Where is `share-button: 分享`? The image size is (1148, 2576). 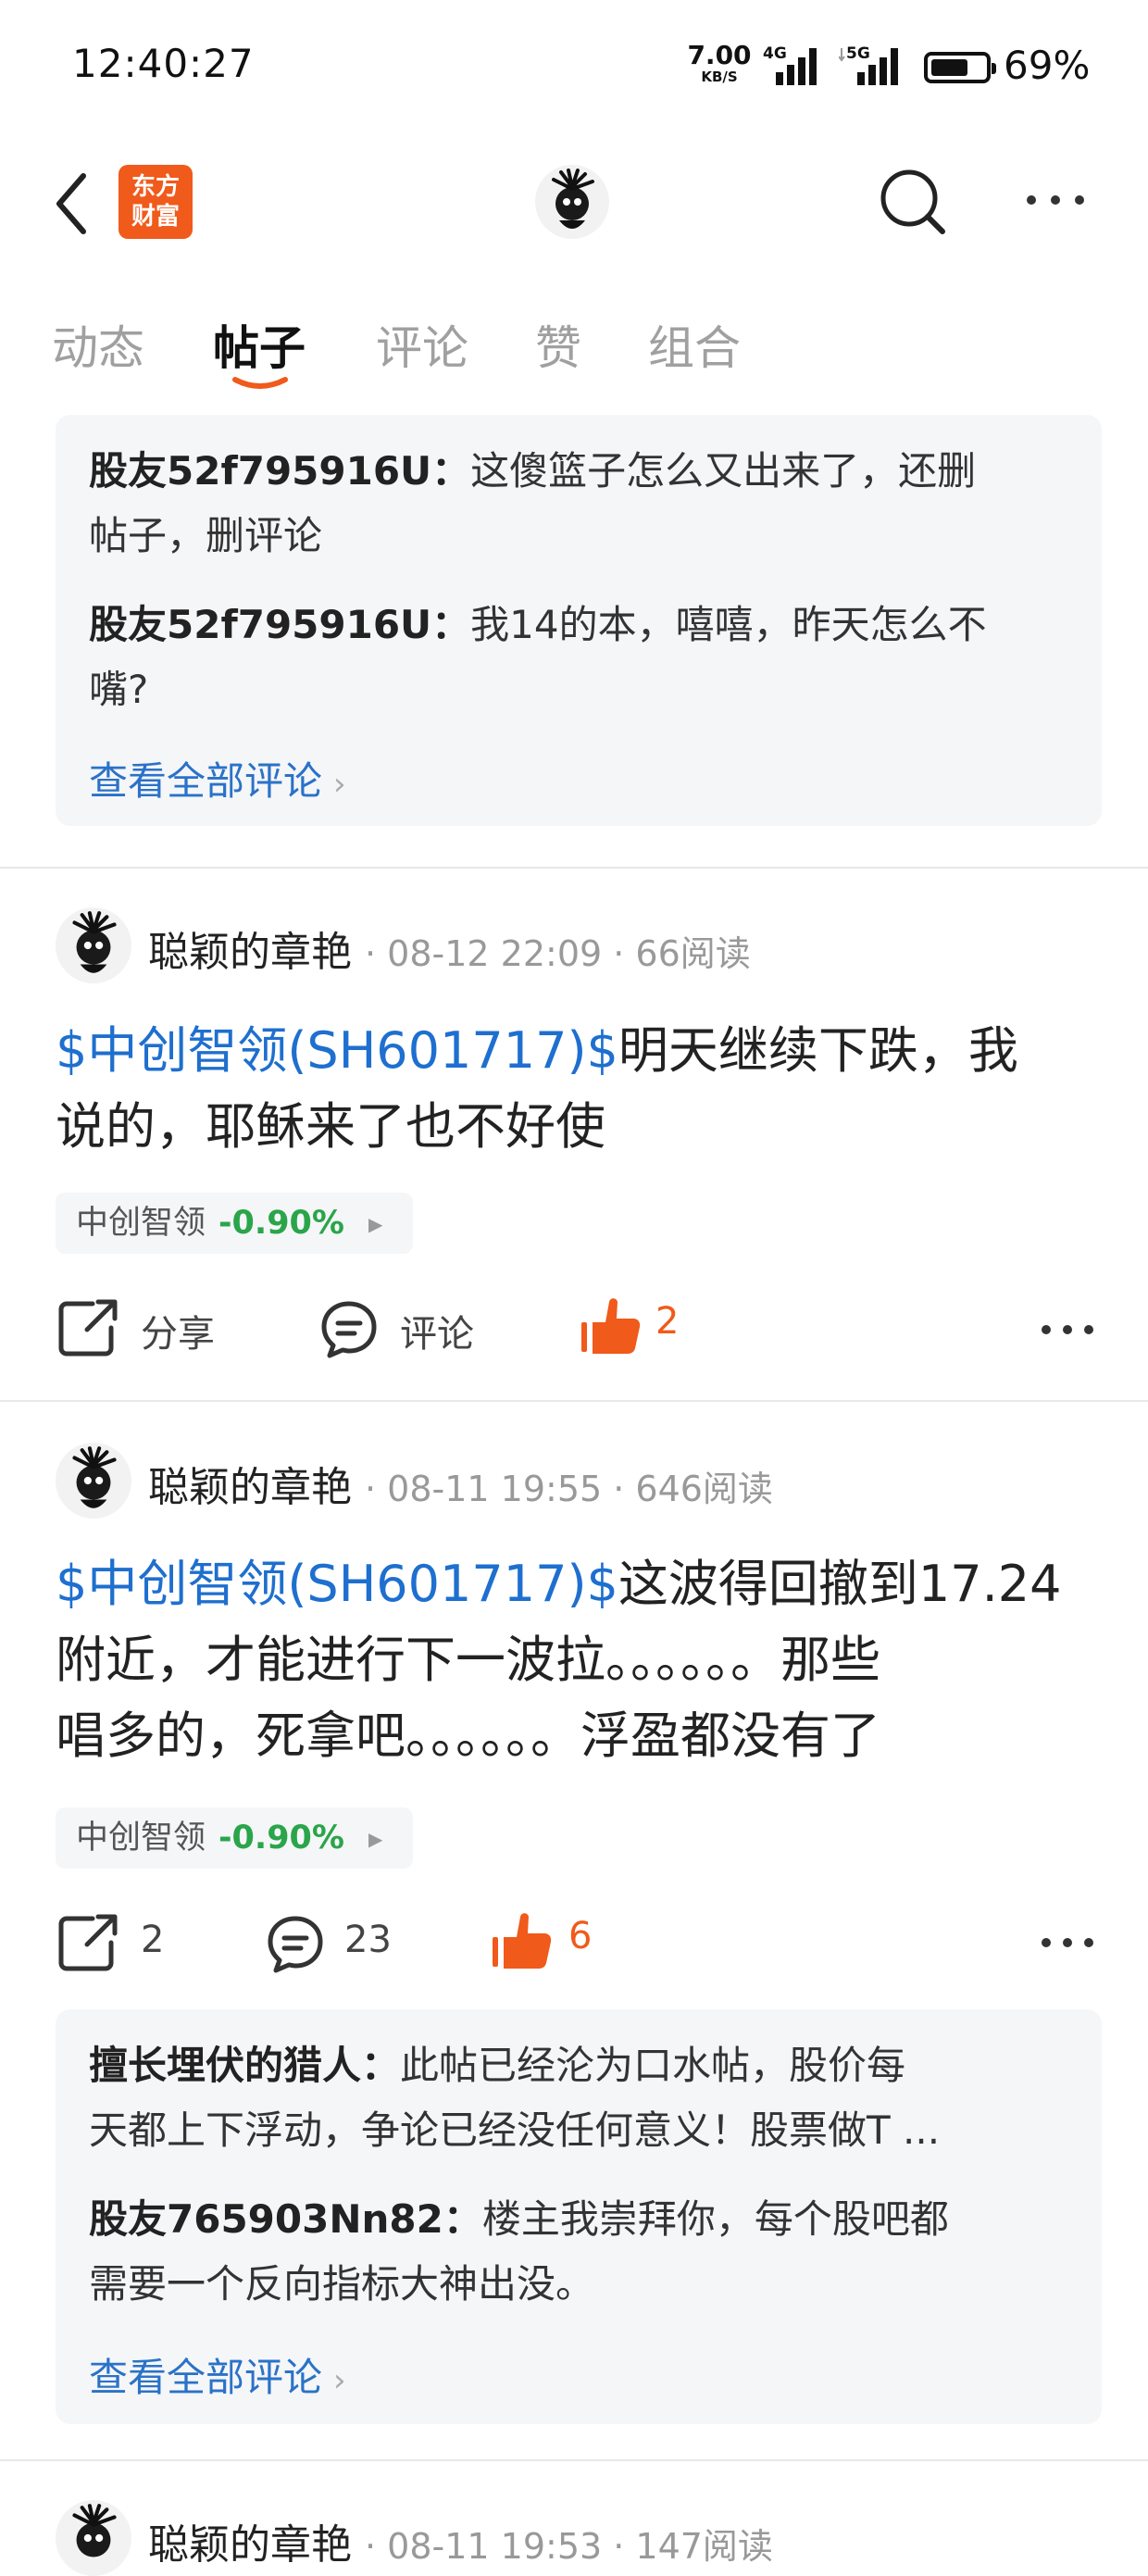
share-button: 分享 is located at coordinates (148, 1328).